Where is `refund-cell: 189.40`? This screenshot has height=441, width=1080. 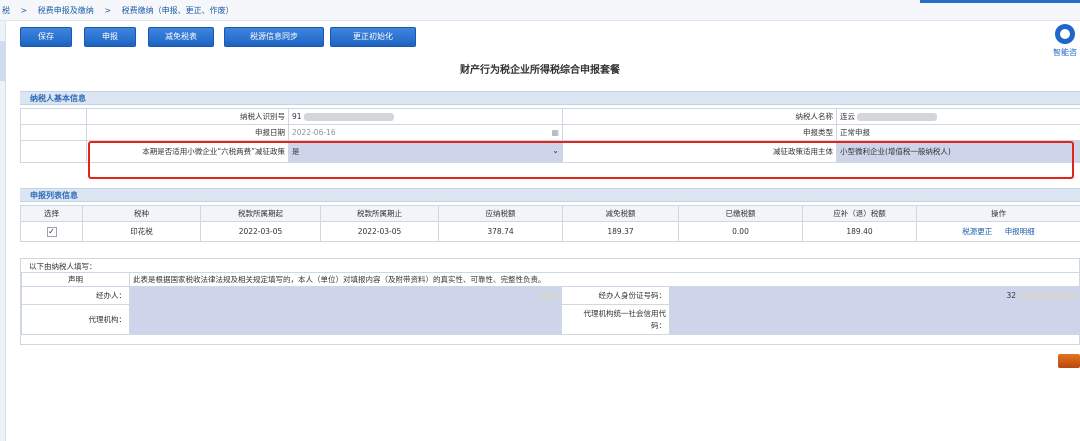 refund-cell: 189.40 is located at coordinates (859, 231).